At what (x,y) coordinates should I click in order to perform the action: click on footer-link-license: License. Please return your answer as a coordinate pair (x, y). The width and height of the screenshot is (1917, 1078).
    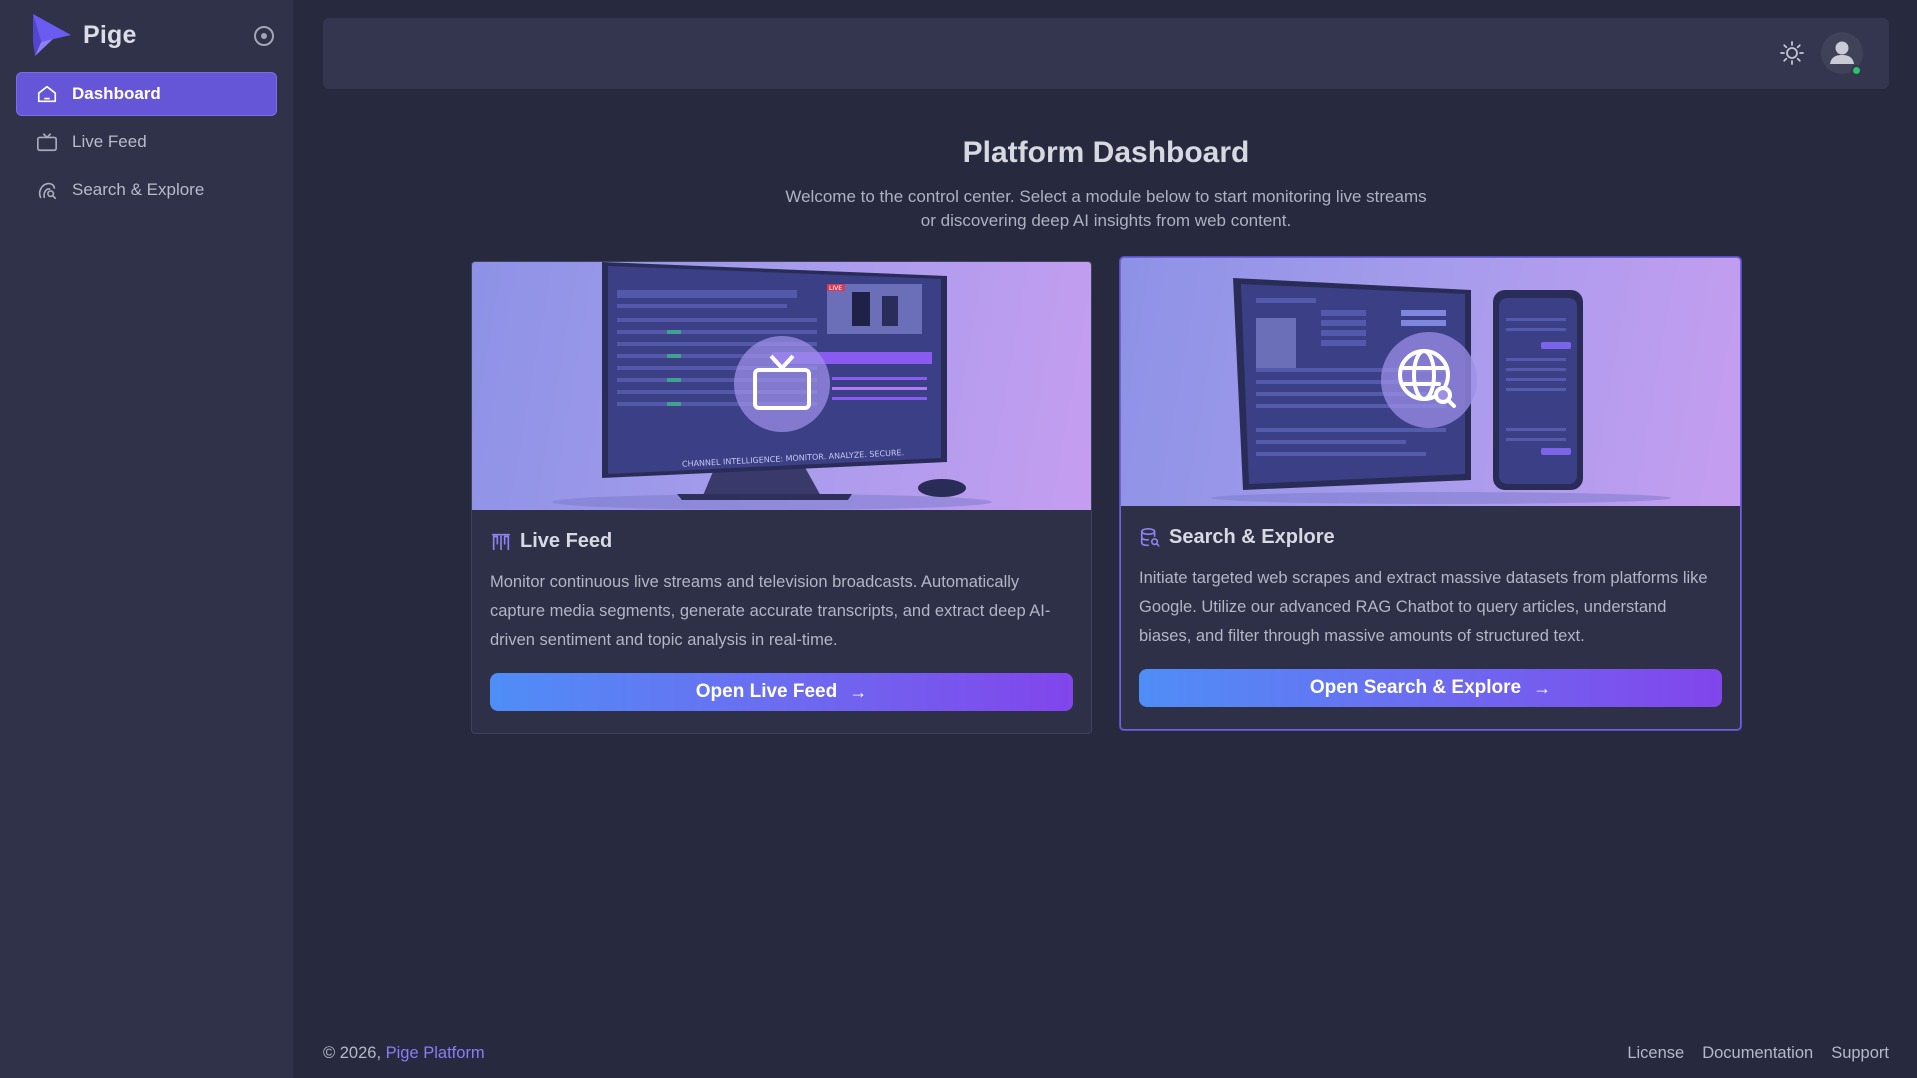
    Looking at the image, I should click on (1655, 1053).